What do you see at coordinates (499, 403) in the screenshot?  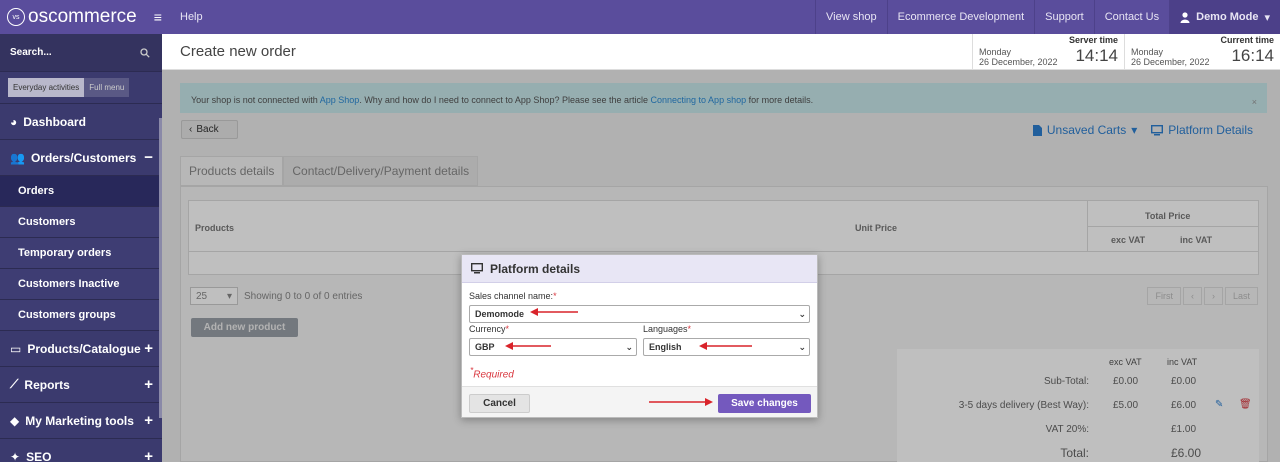 I see `cancel-button: Cancel` at bounding box center [499, 403].